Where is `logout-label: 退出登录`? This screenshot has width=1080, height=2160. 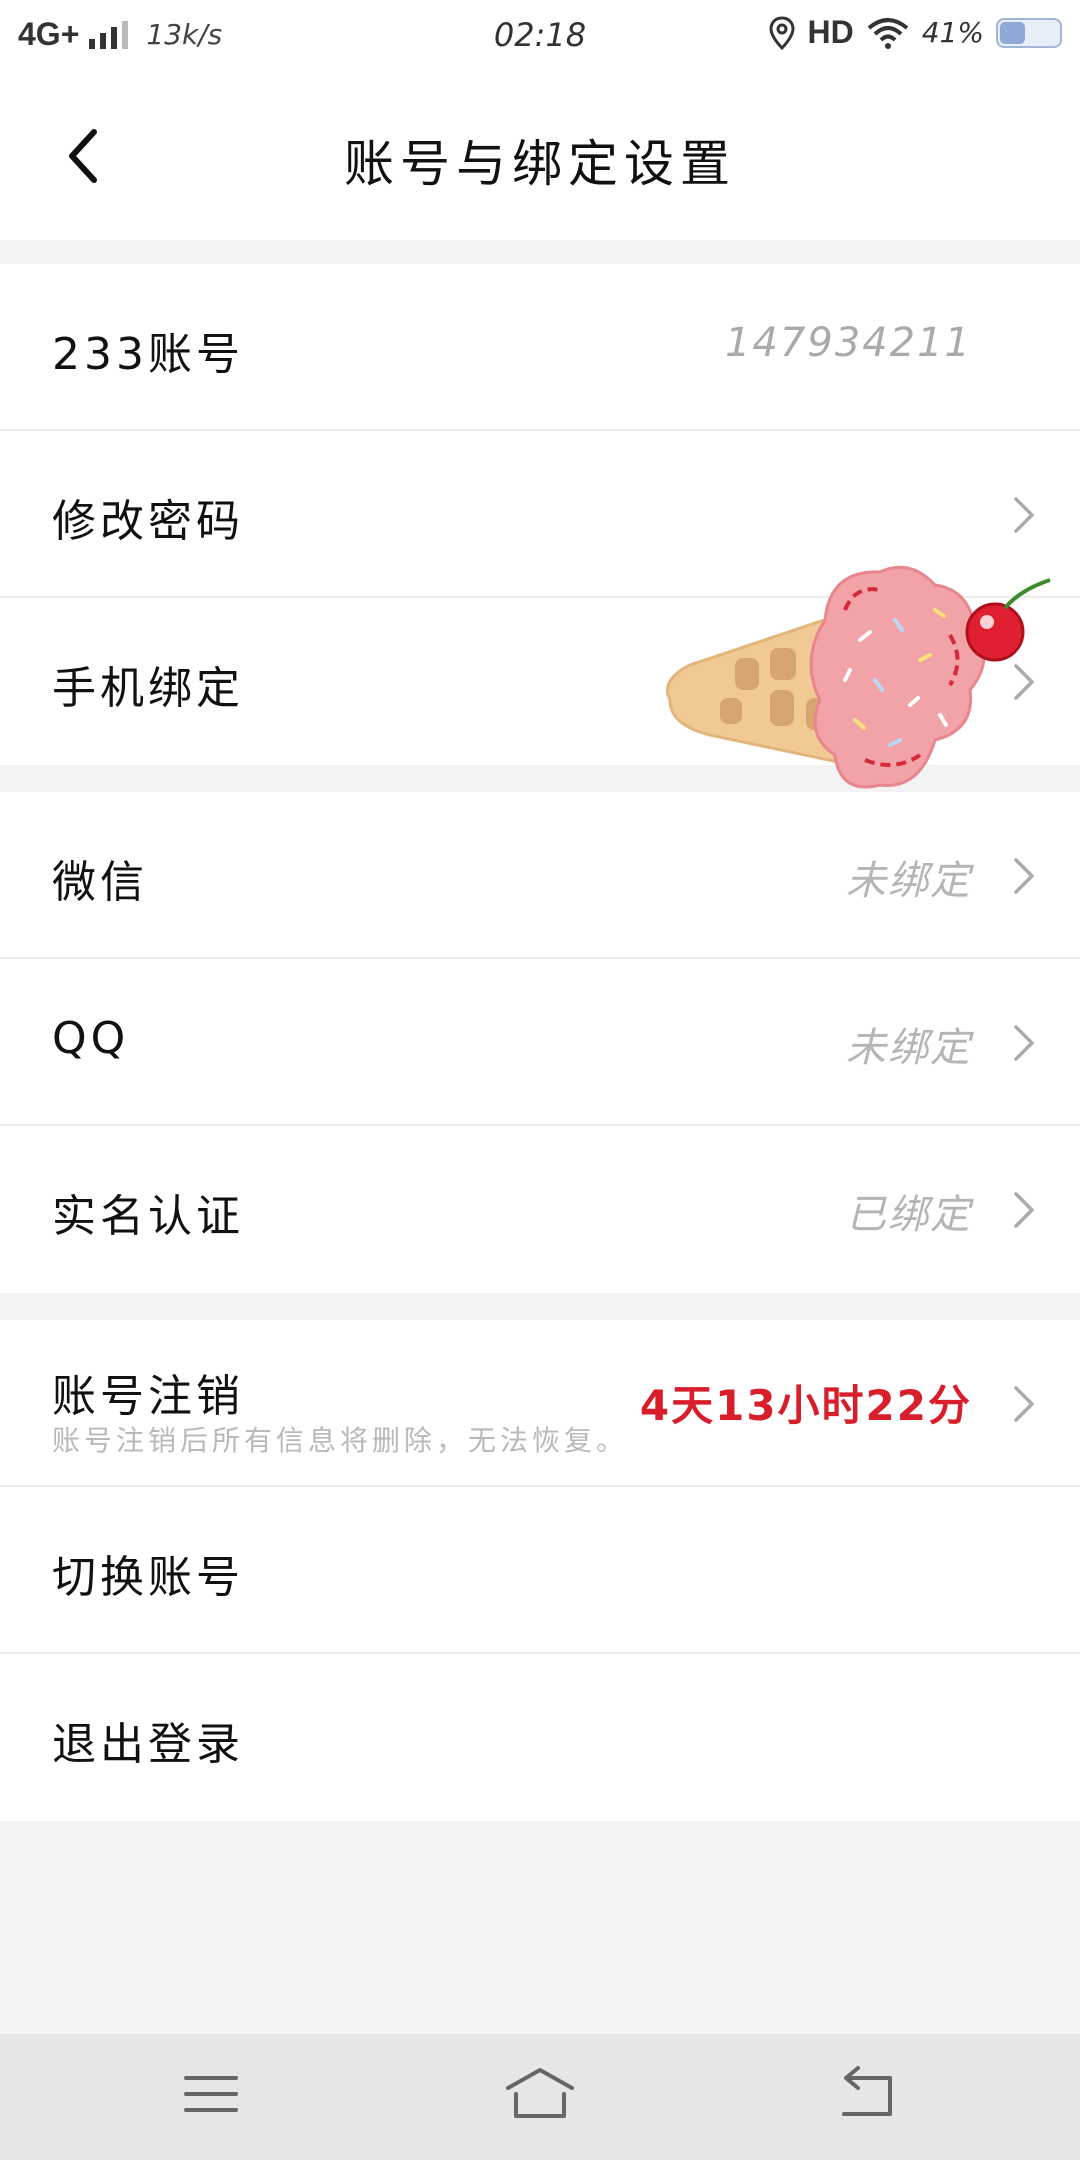 logout-label: 退出登录 is located at coordinates (148, 1744).